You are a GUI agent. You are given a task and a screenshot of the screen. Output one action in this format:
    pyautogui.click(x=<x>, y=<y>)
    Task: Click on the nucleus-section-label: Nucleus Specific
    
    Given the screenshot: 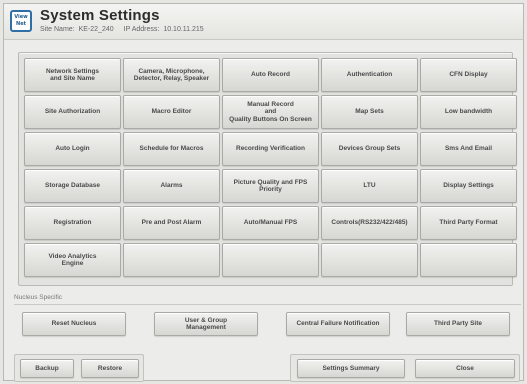 What is the action you would take?
    pyautogui.click(x=38, y=297)
    